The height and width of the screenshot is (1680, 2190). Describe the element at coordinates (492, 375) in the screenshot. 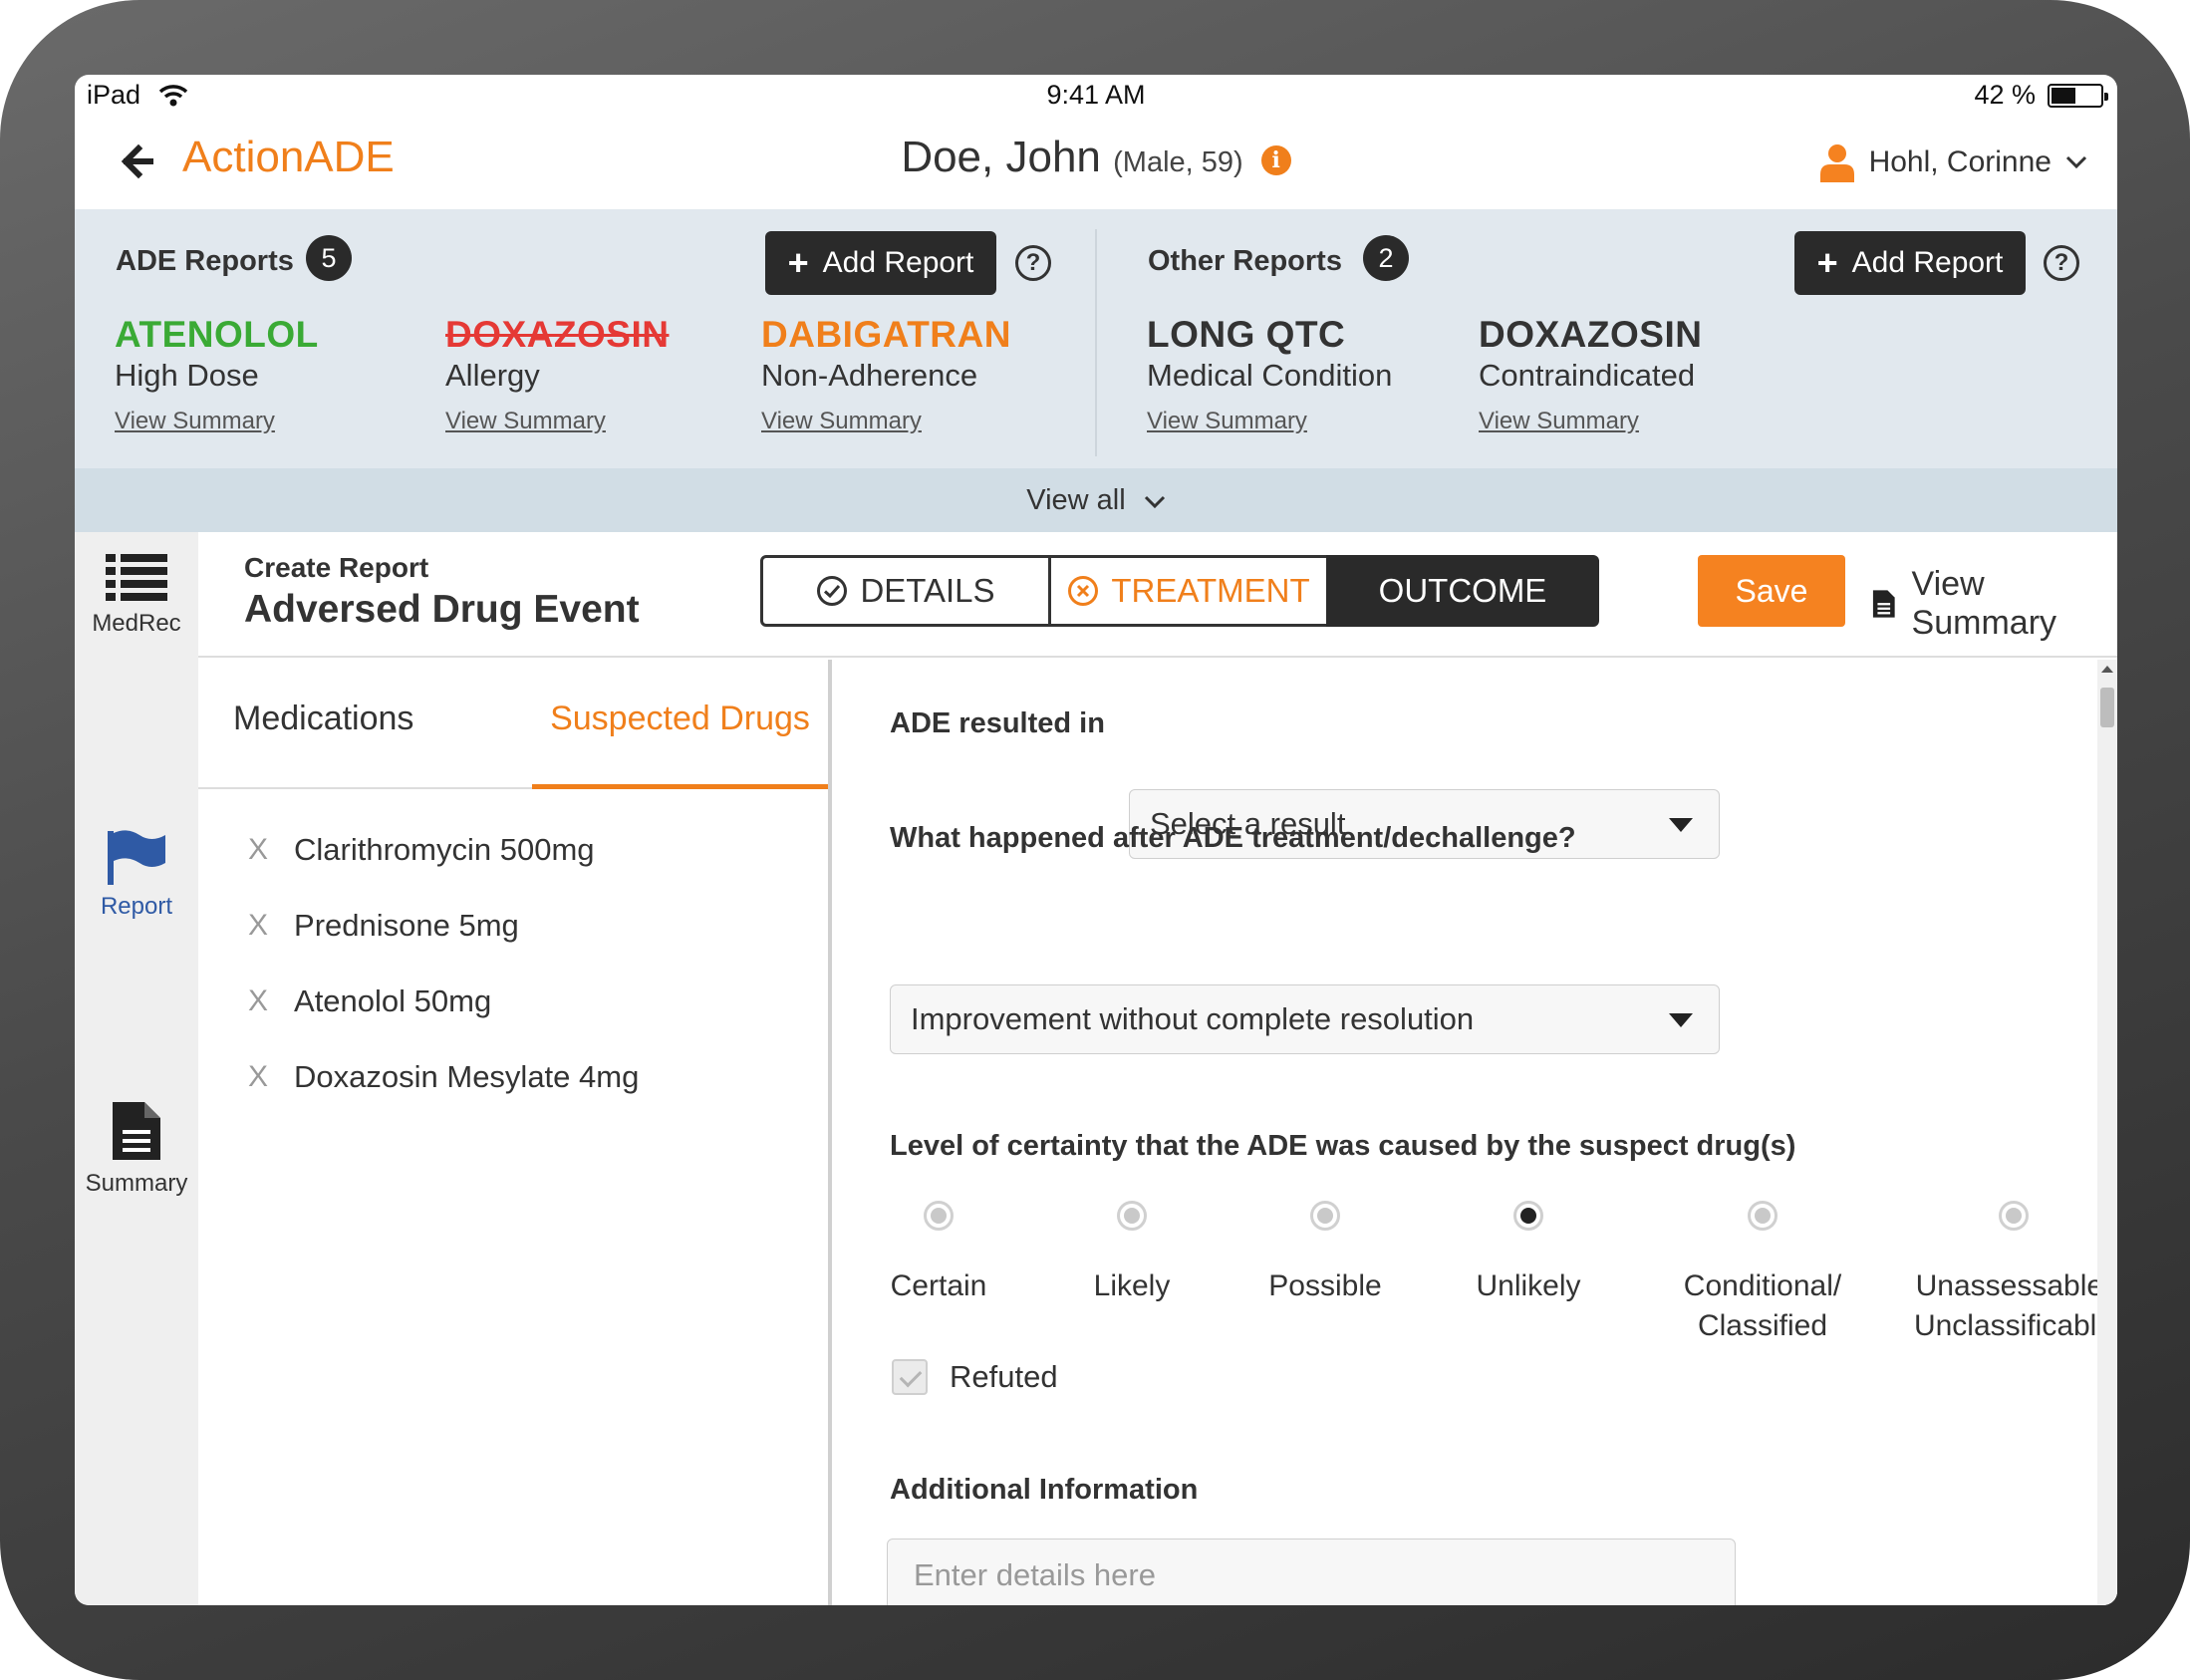

I see `report-type: Allergy` at that location.